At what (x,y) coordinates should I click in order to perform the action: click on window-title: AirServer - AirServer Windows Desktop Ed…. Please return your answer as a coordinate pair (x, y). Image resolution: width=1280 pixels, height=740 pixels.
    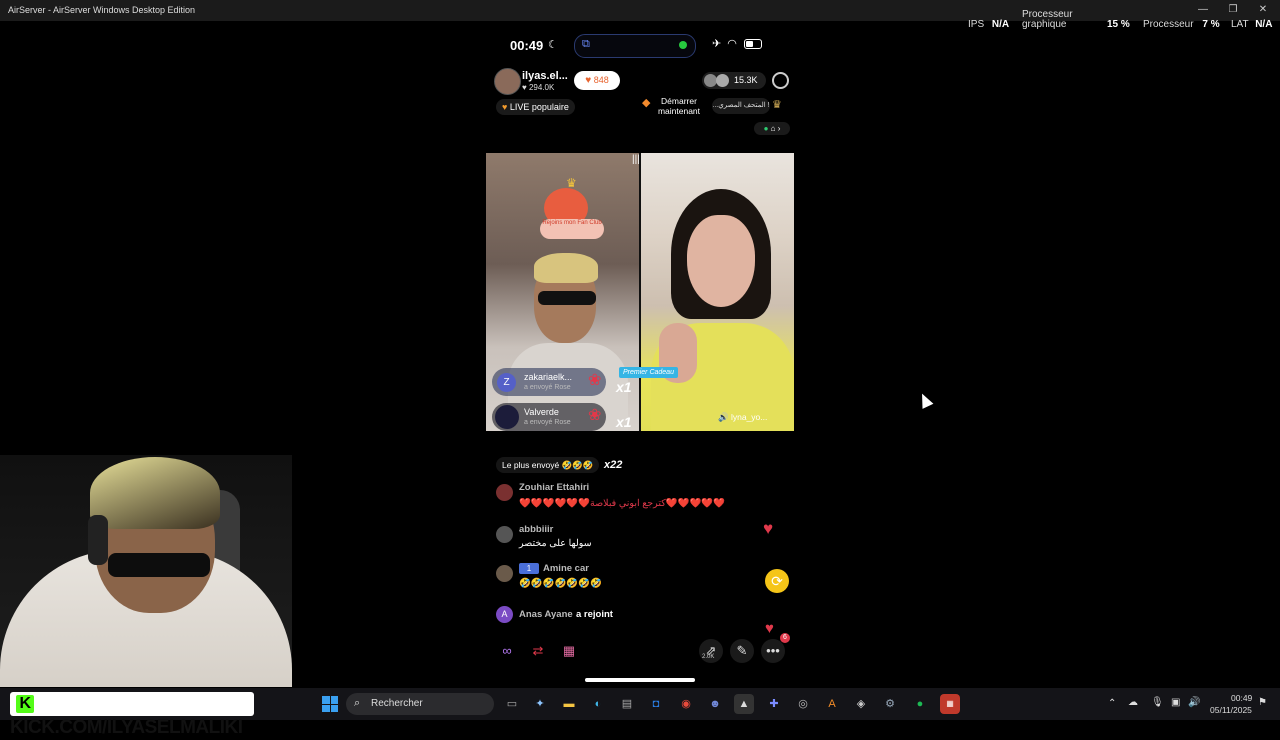
    Looking at the image, I should click on (102, 10).